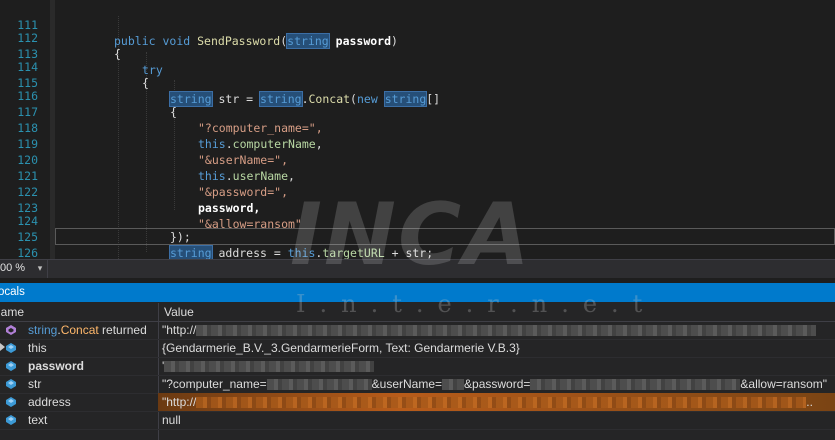  What do you see at coordinates (171, 420) in the screenshot?
I see `variable-value: null` at bounding box center [171, 420].